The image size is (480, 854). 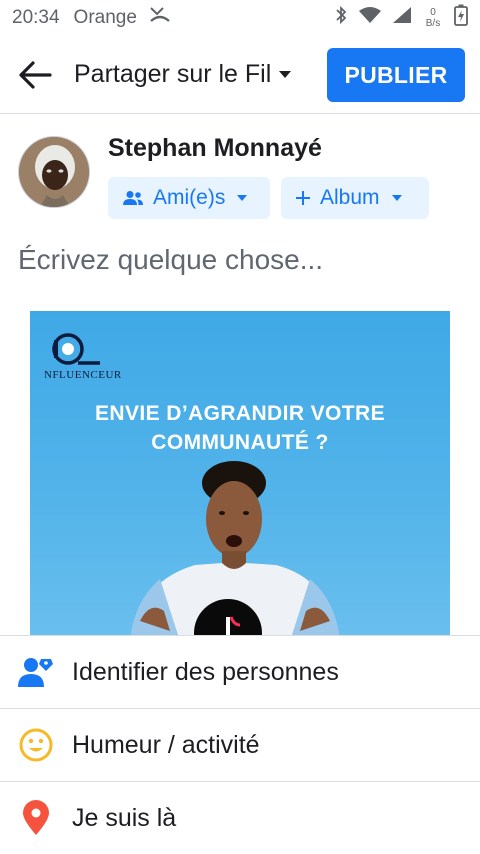 What do you see at coordinates (215, 148) in the screenshot?
I see `author-name: Stephan Monnayé` at bounding box center [215, 148].